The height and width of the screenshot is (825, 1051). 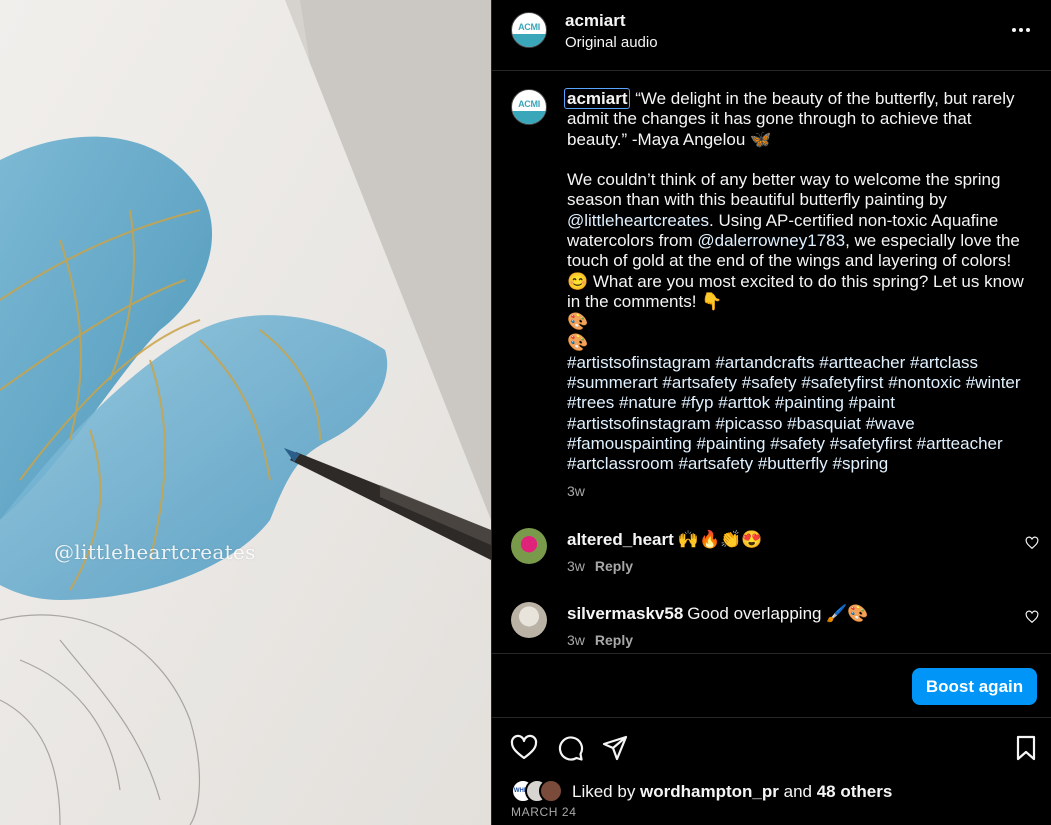 What do you see at coordinates (855, 791) in the screenshot?
I see `others-link: 48 others` at bounding box center [855, 791].